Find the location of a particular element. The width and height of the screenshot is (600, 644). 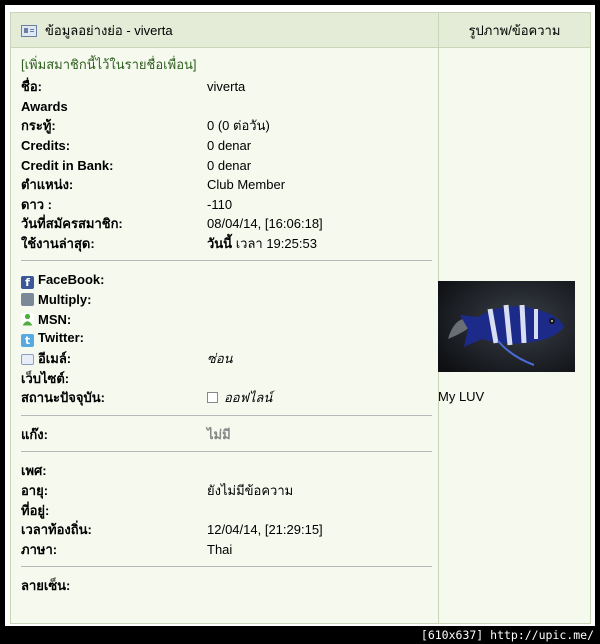

bank-row: Credit in Bank: 0 denar is located at coordinates (136, 165).